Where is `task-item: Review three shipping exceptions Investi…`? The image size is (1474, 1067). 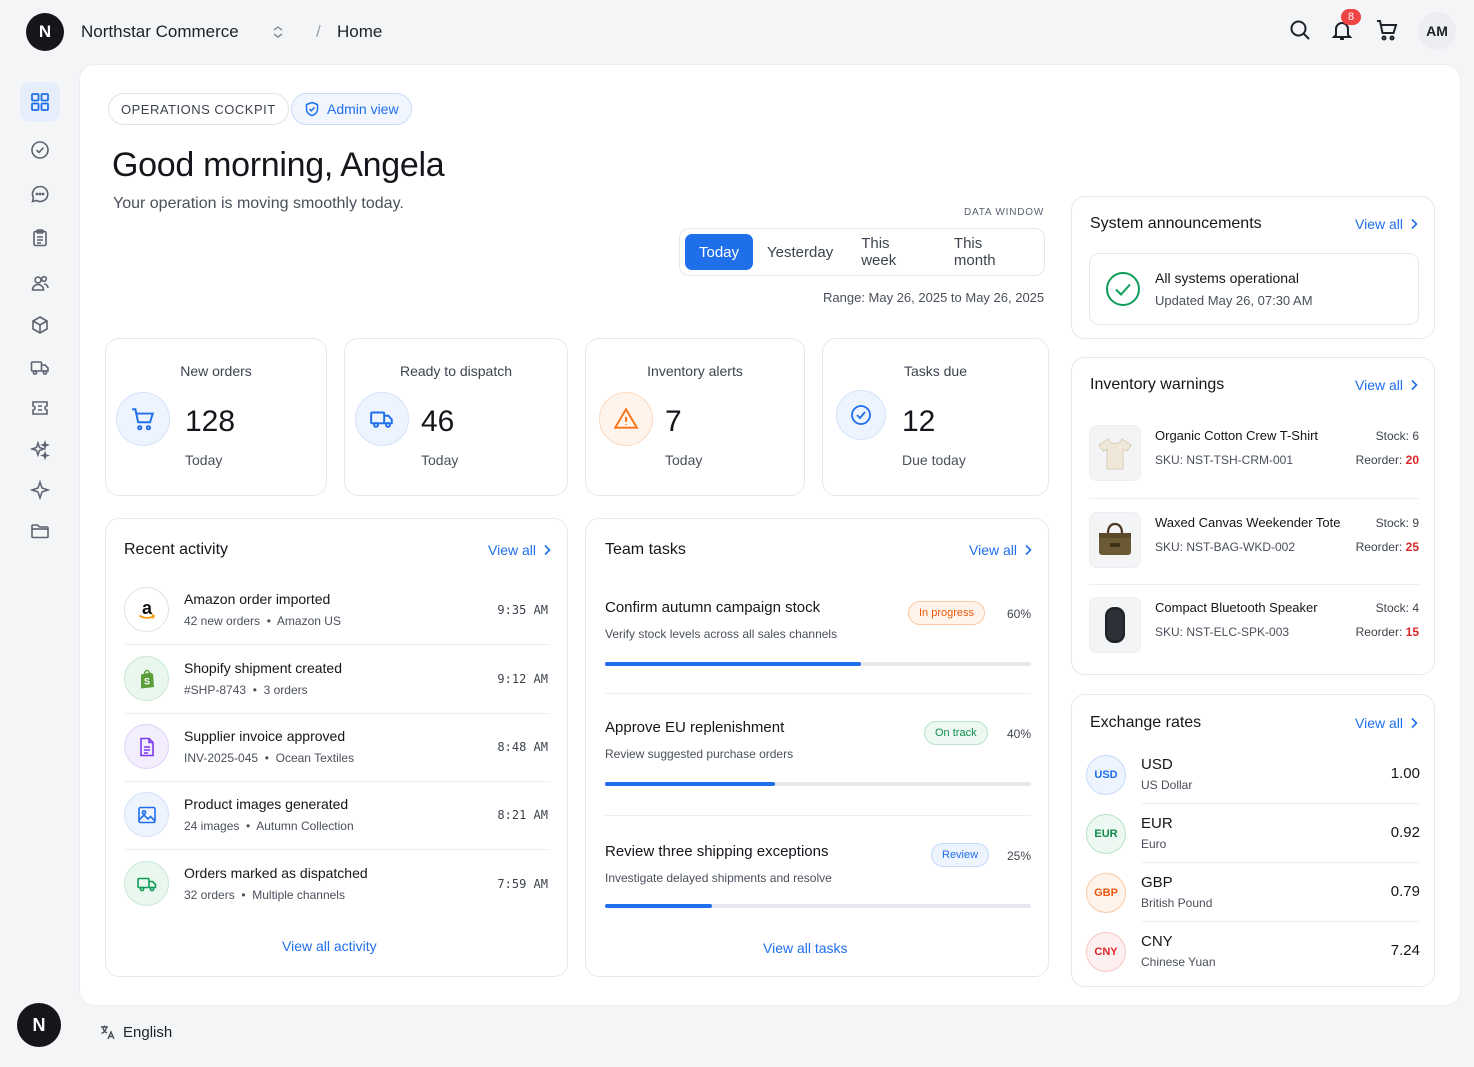
task-item: Review three shipping exceptions Investi… is located at coordinates (818, 878).